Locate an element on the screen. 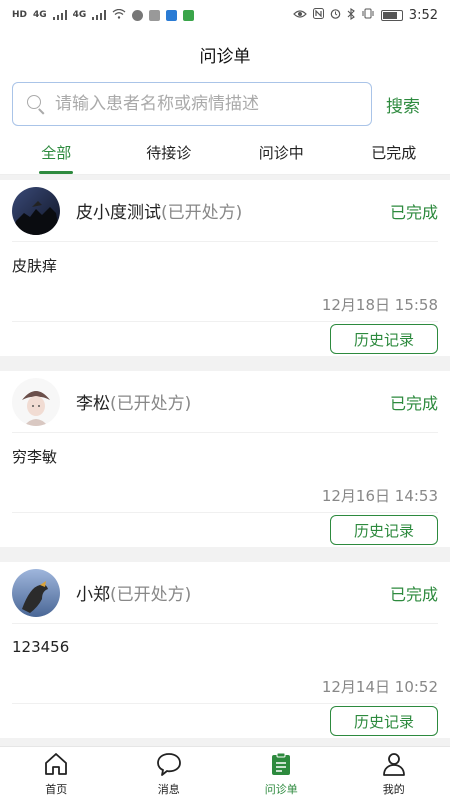 Image resolution: width=450 pixels, height=800 pixels. signal-label-2: 4G is located at coordinates (79, 15).